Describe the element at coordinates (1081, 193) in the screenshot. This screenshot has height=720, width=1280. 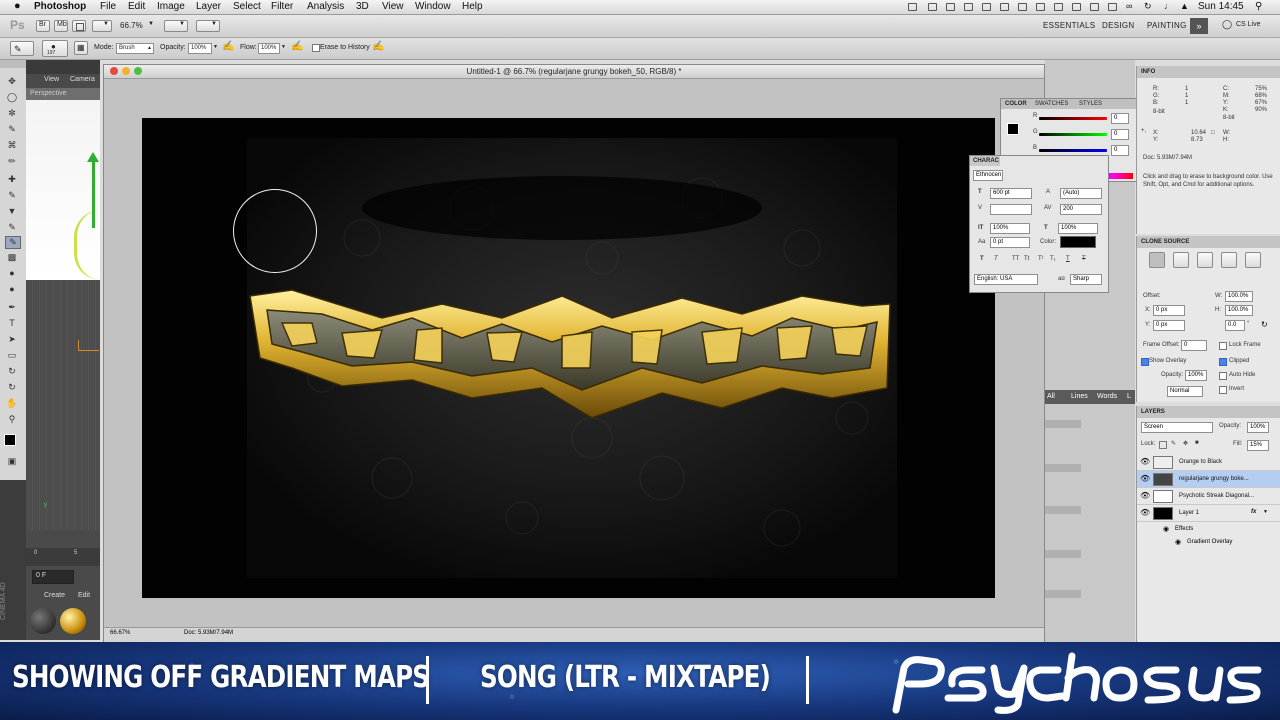
I see `leading-field: (Auto)` at that location.